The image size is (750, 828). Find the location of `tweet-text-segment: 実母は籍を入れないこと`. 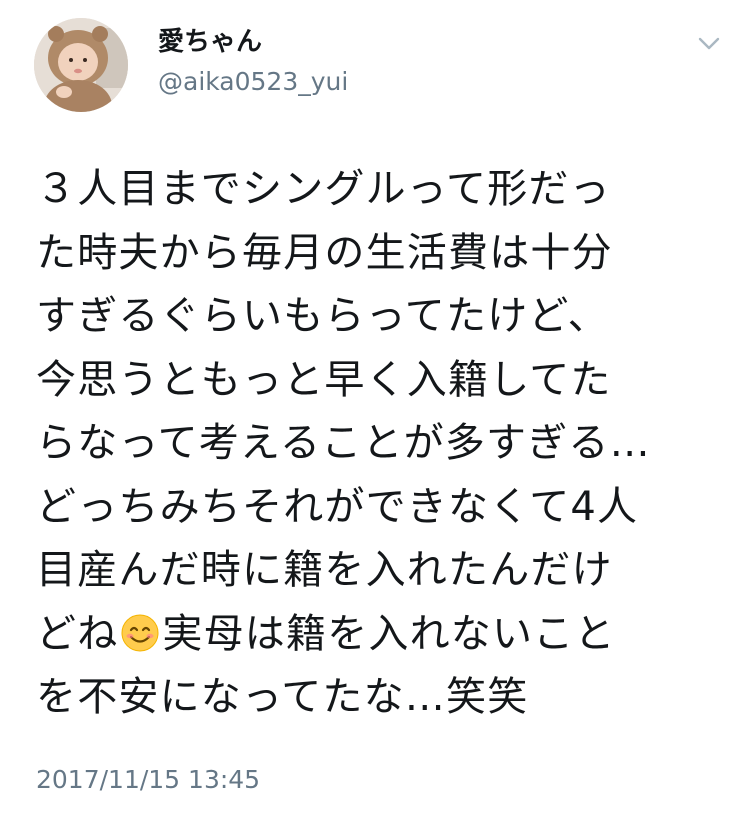

tweet-text-segment: 実母は籍を入れないこと is located at coordinates (389, 633).